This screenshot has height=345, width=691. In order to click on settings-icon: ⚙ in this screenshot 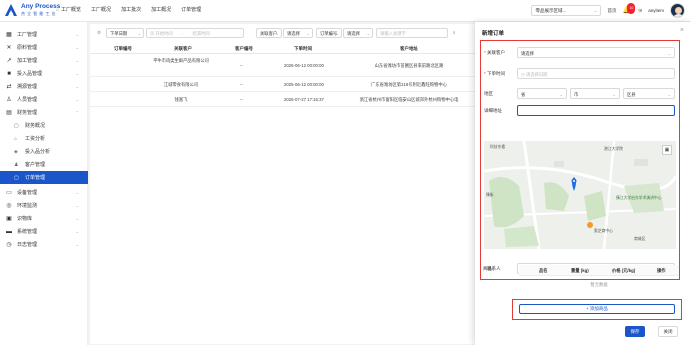, I will do `click(99, 33)`.